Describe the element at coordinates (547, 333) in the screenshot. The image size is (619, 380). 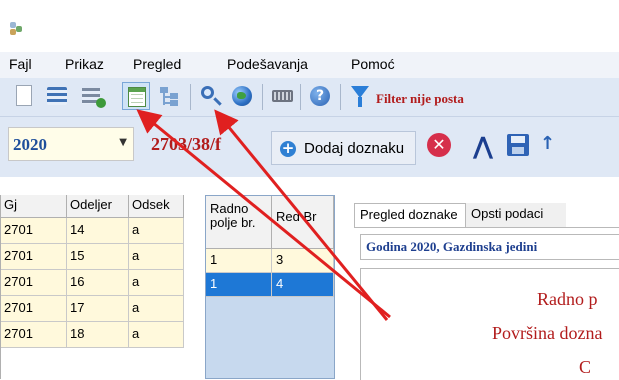
I see `panel-area-label: Površina dozna` at that location.